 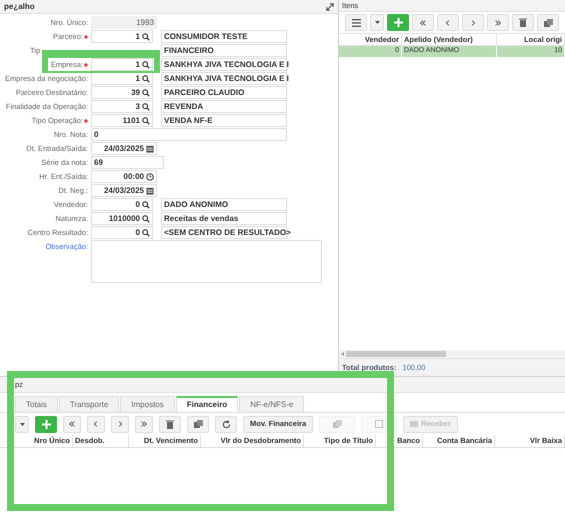 I want to click on scrollbar-thumb, so click(x=396, y=354).